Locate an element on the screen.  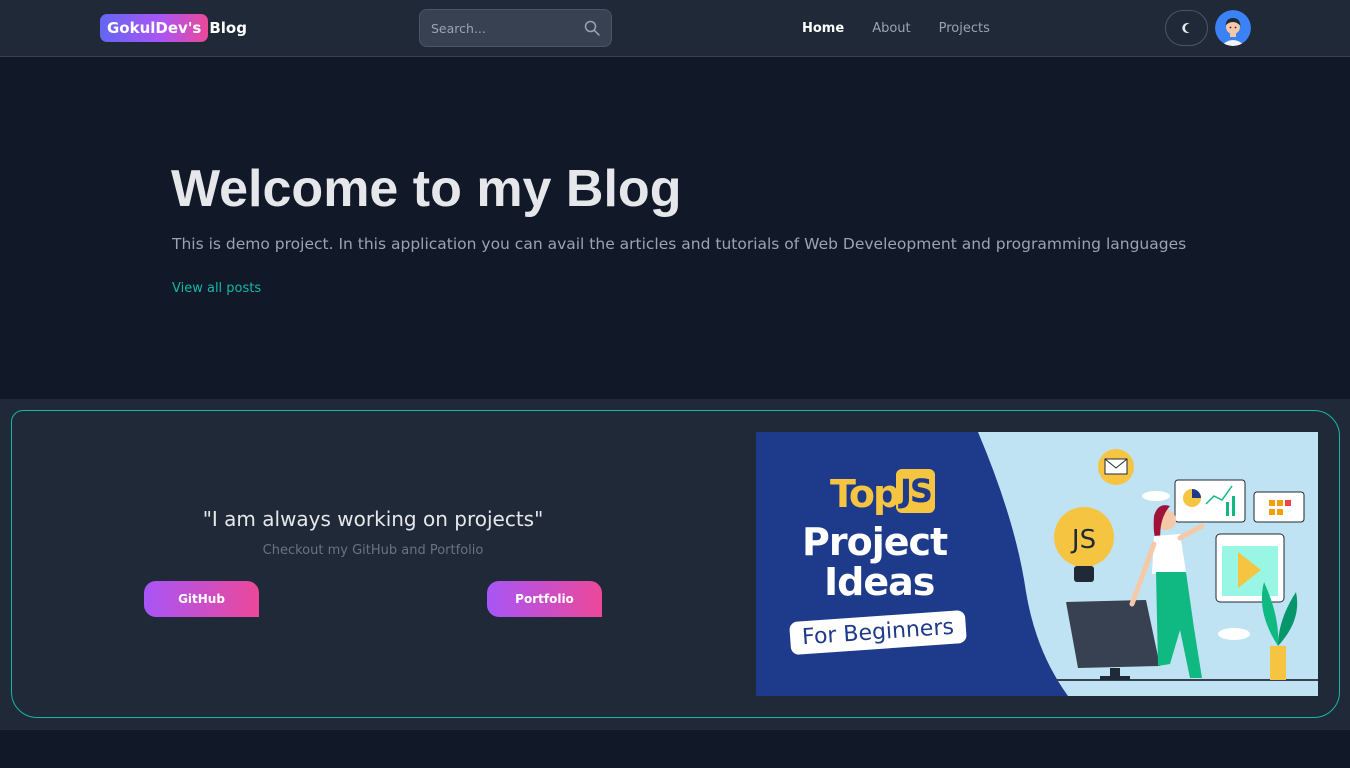
brand-suffix: Blog is located at coordinates (228, 28).